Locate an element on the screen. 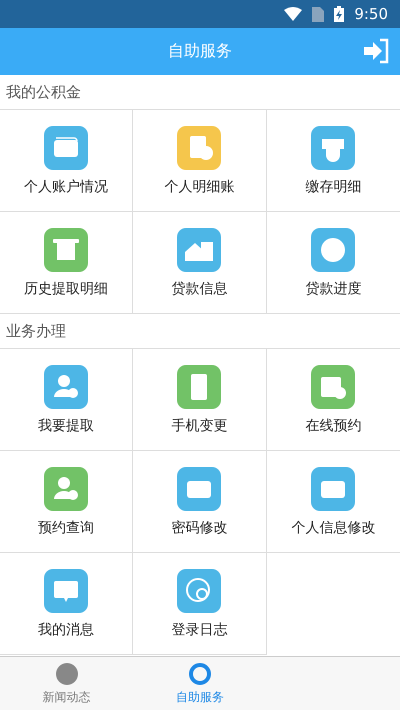  service-tile: 登录日志 is located at coordinates (200, 604).